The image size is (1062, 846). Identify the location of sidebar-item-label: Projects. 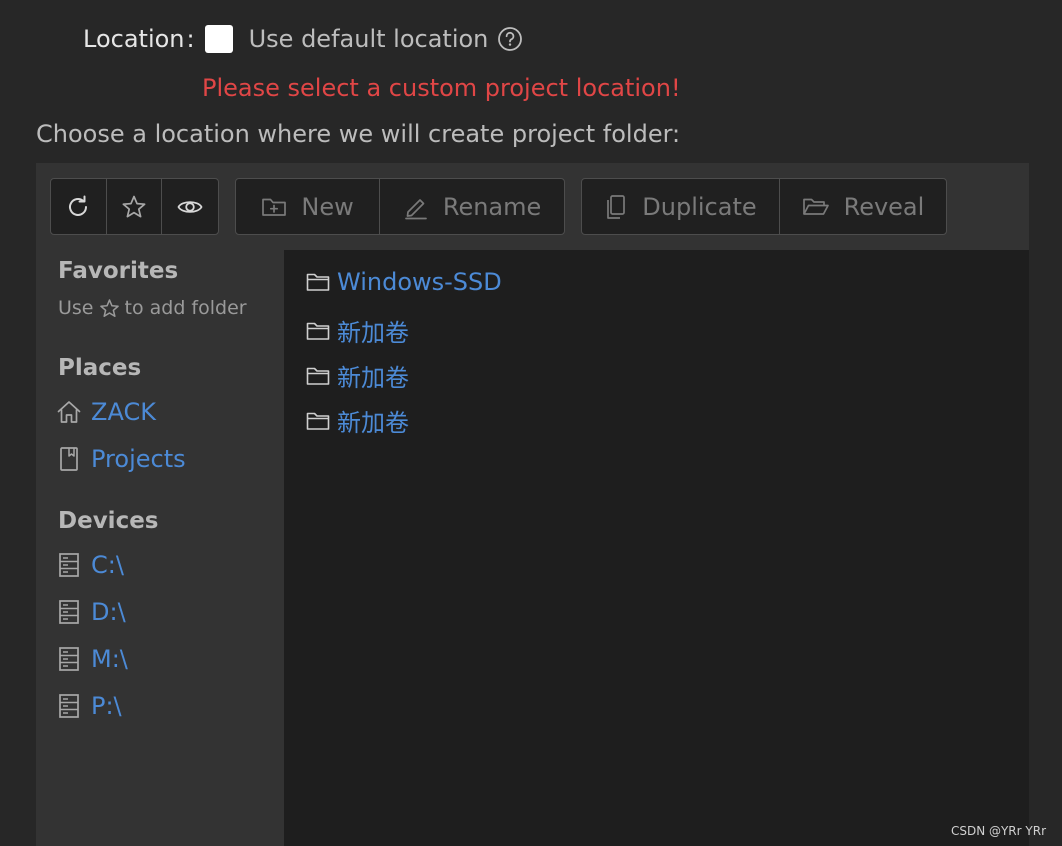
(138, 459).